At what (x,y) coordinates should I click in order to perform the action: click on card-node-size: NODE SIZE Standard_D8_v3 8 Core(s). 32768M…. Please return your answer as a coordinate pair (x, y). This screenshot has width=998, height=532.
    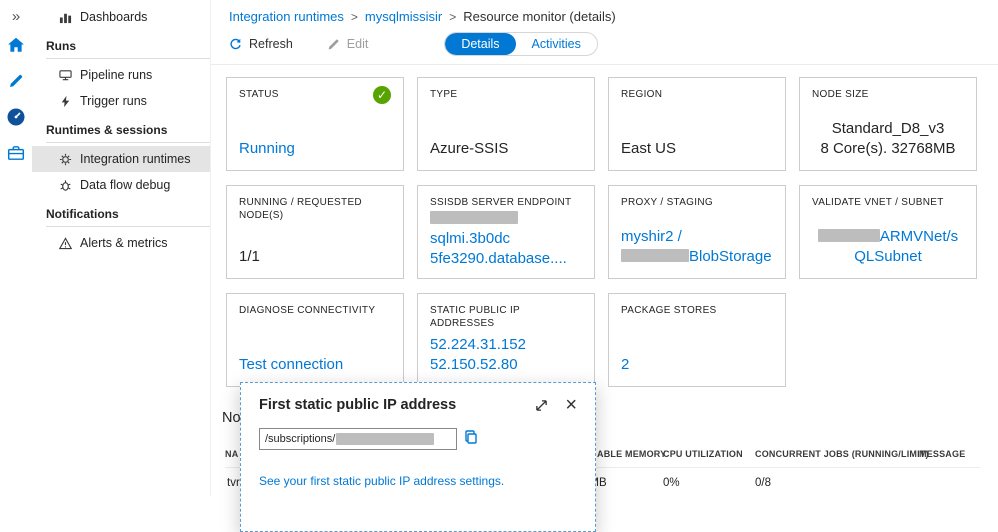
    Looking at the image, I should click on (888, 124).